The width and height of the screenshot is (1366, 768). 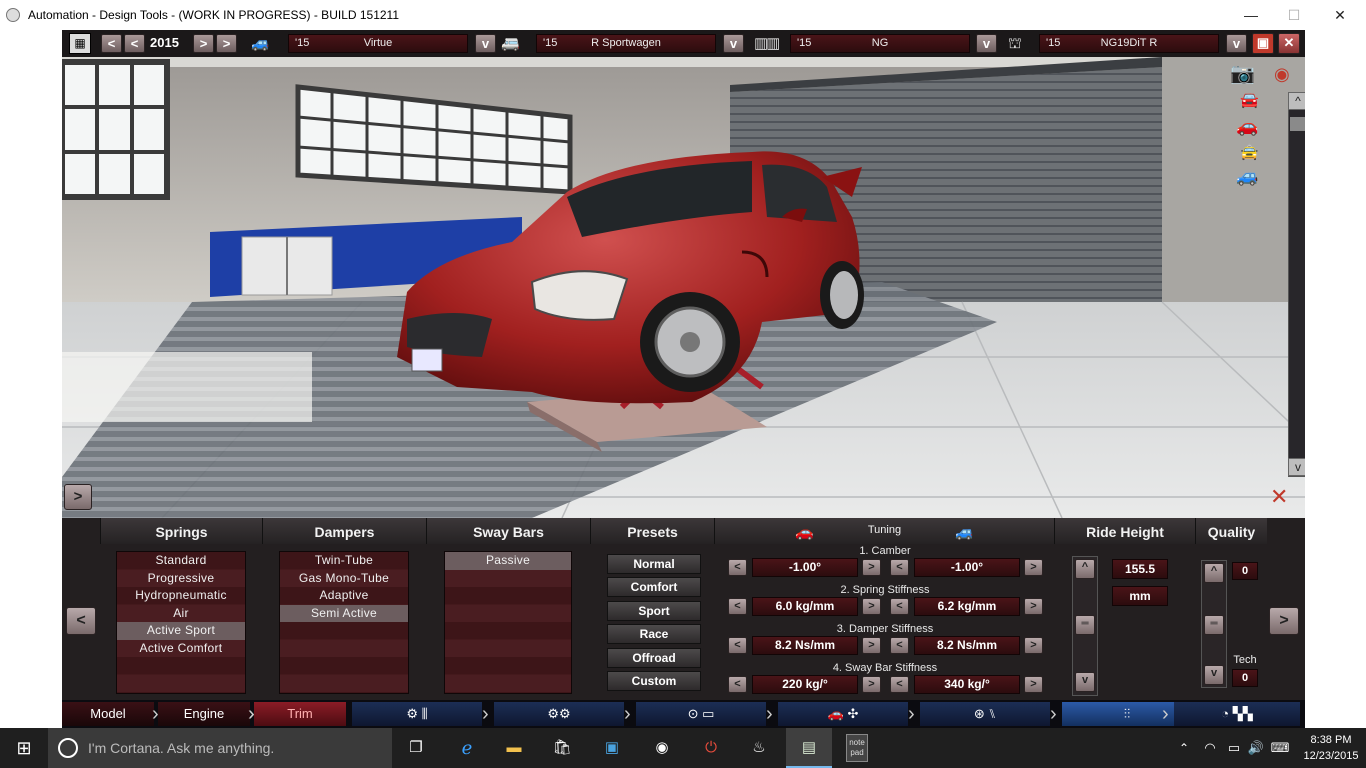 What do you see at coordinates (559, 714) in the screenshot?
I see `nav-drivetrain-icon: ⚙⚙` at bounding box center [559, 714].